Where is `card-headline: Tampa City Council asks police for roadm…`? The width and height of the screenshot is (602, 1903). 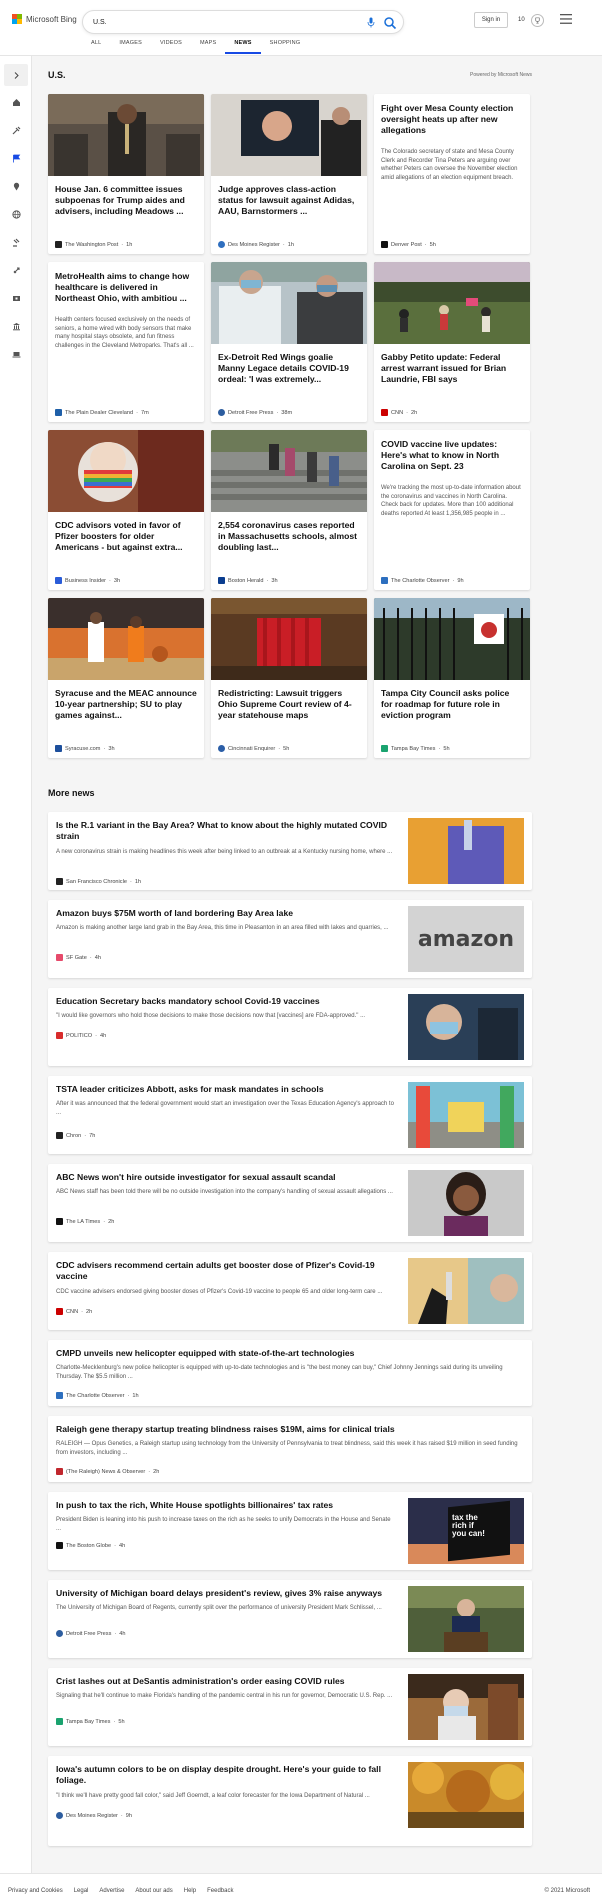
card-headline: Tampa City Council asks police for roadm… is located at coordinates (452, 704).